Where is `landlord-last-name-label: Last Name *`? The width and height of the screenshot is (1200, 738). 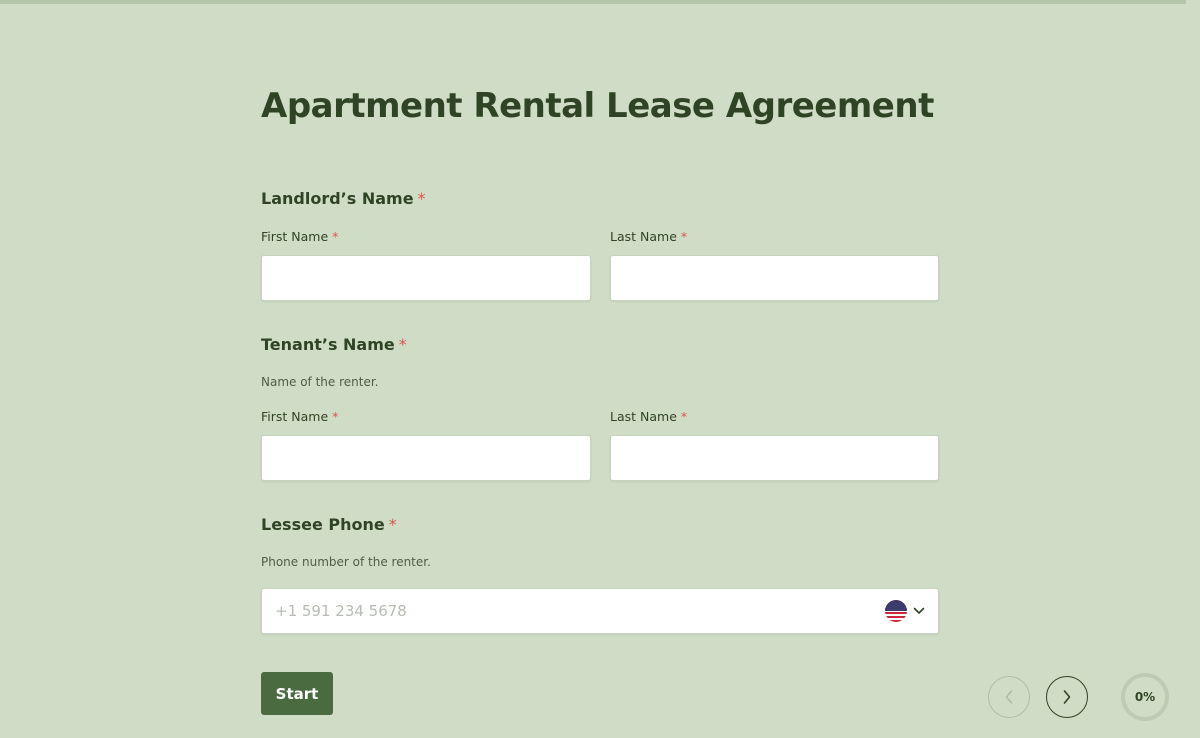
landlord-last-name-label: Last Name * is located at coordinates (648, 236).